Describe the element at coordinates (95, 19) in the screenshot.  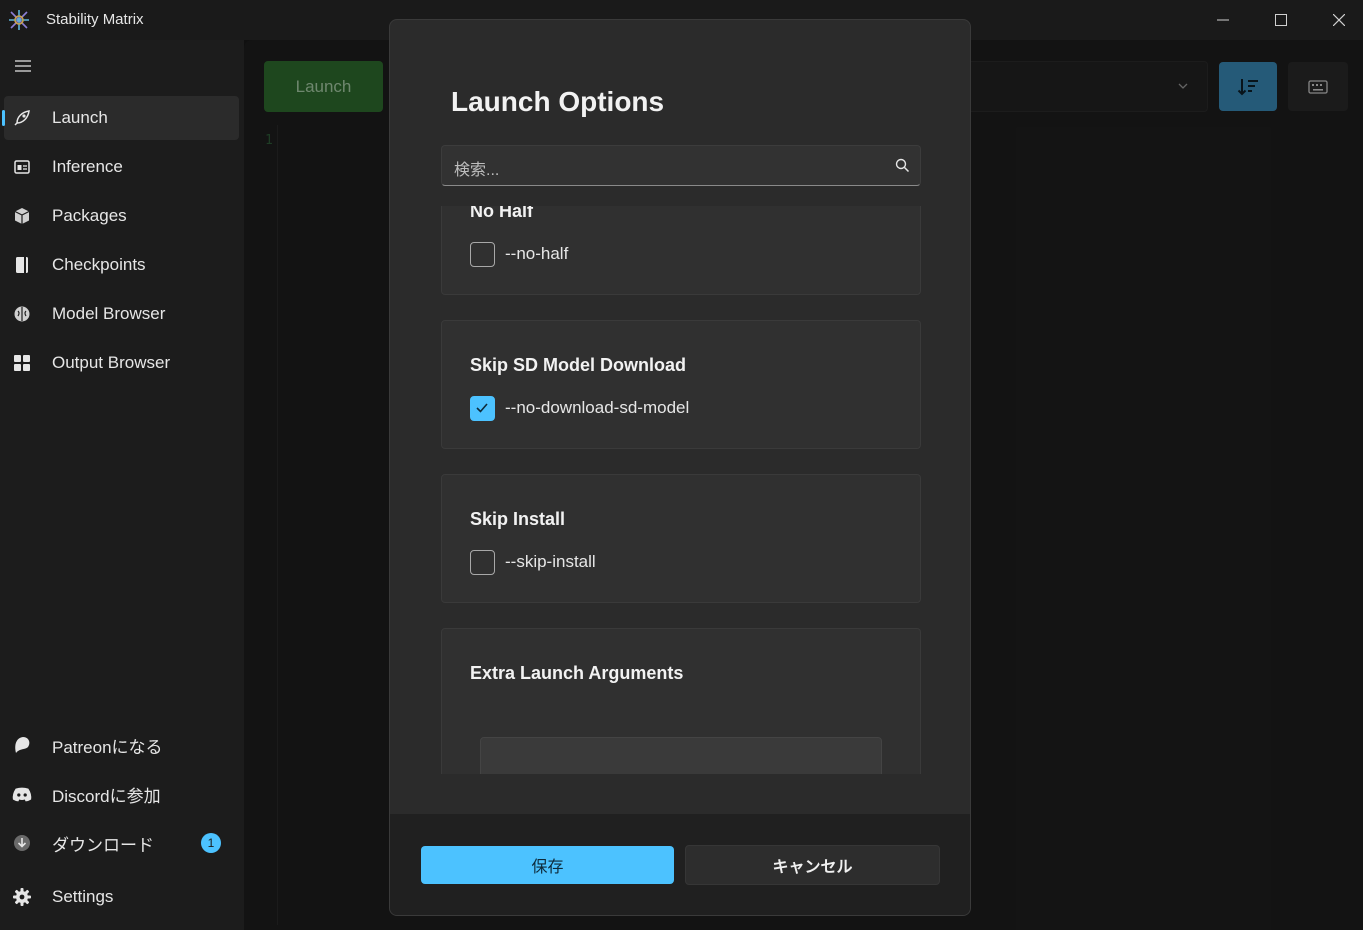
I see `app-title: Stability Matrix` at that location.